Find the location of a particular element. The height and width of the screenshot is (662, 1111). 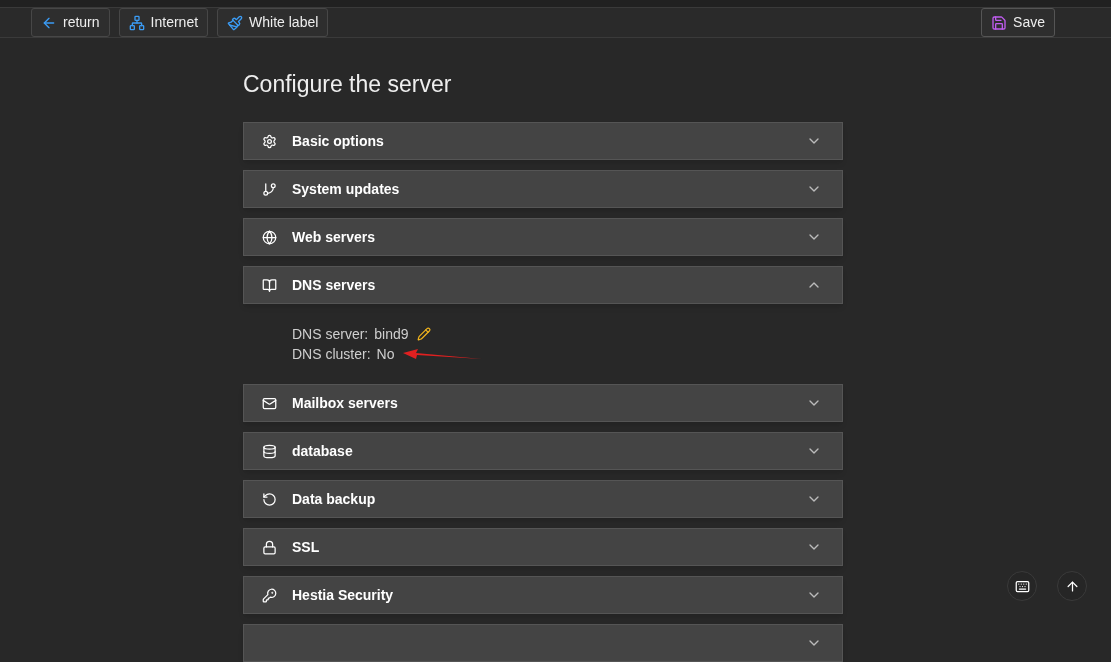

detail-value: No is located at coordinates (385, 354).